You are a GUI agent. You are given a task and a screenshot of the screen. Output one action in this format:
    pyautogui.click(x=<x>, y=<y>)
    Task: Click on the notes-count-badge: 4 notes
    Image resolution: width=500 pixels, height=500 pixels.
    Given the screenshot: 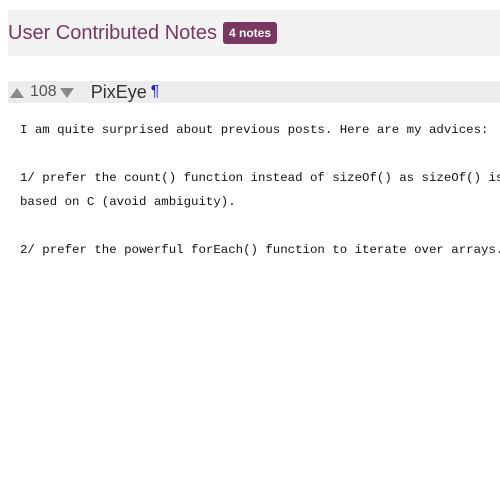 What is the action you would take?
    pyautogui.click(x=249, y=33)
    